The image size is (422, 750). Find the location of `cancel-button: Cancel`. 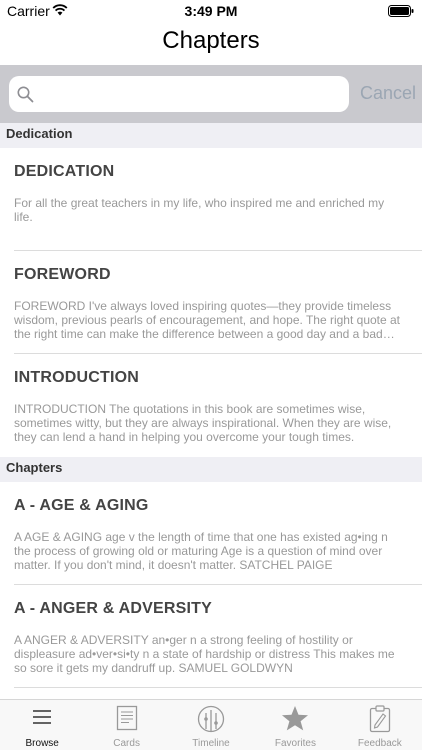

cancel-button: Cancel is located at coordinates (388, 93).